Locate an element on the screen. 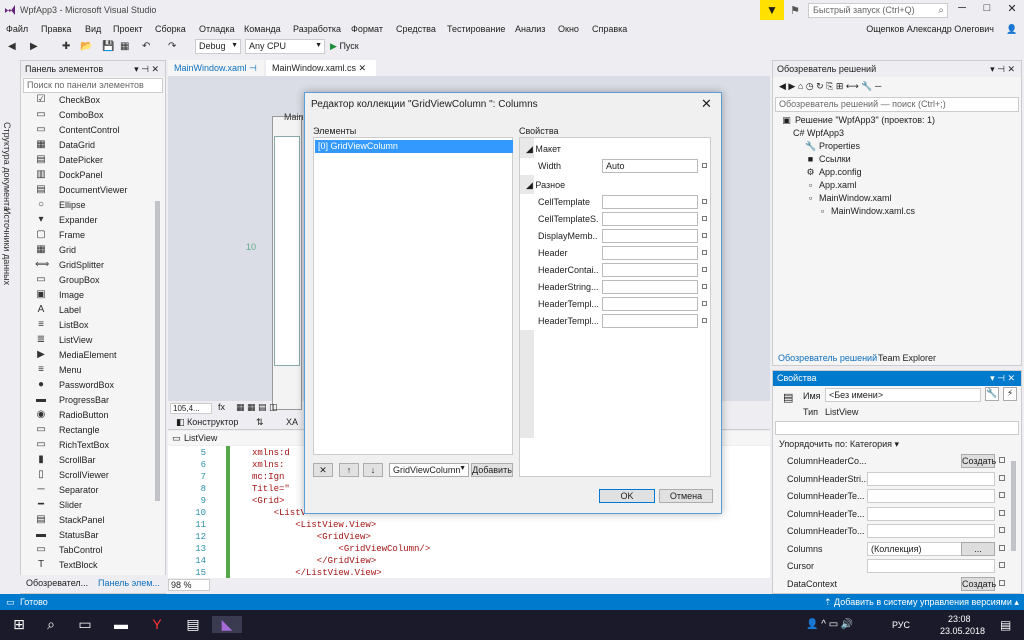 This screenshot has width=1024, height=640. toolbox-item: ▥ DockPanel is located at coordinates (93, 175).